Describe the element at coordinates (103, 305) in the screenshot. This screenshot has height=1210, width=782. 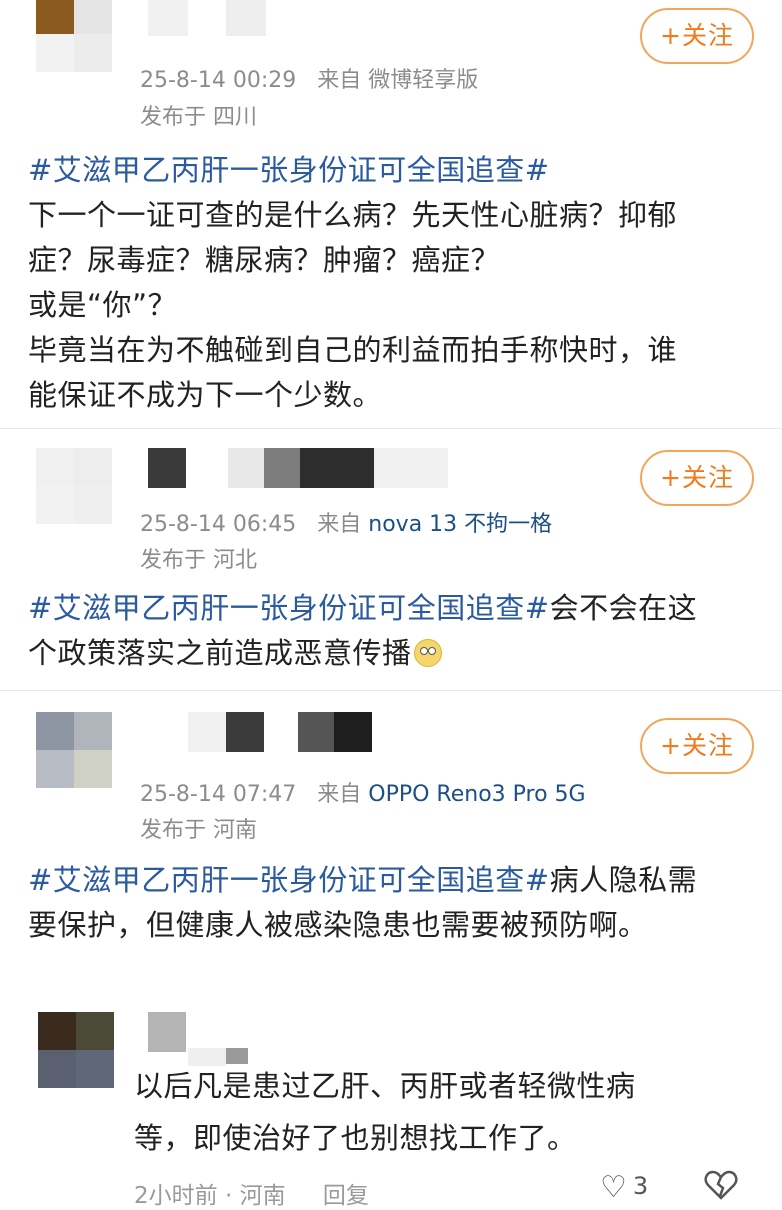
I see `post-text-line: 或是“你”？` at that location.